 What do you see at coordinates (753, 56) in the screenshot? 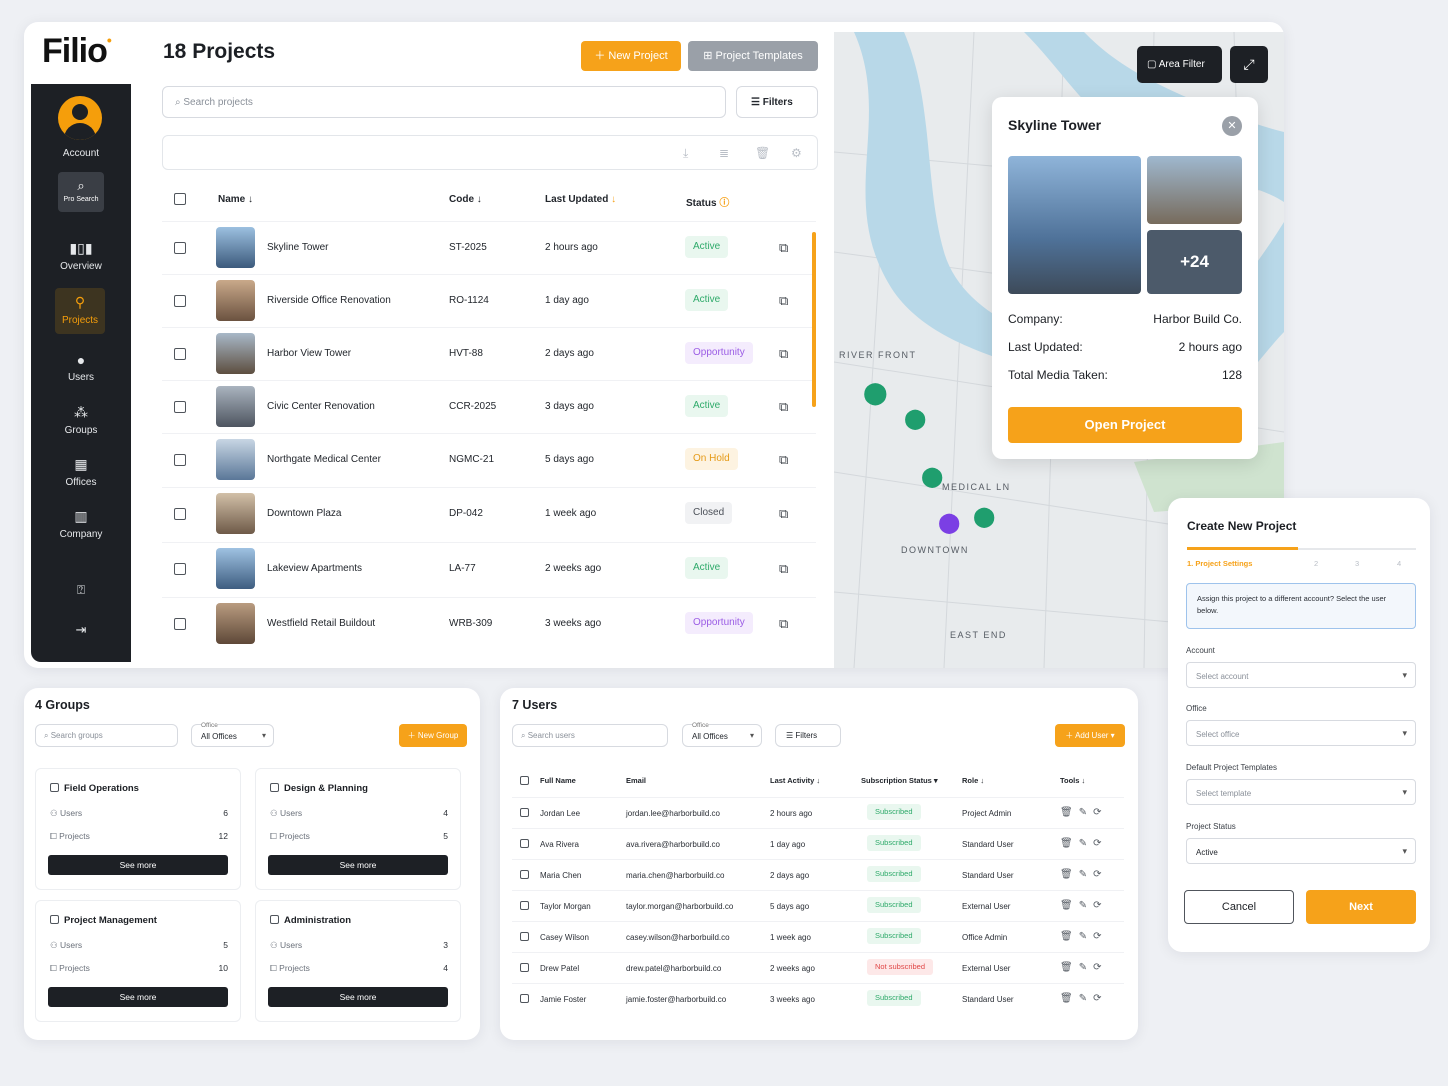
I see `project-templates-button: ⊞ Project Templates` at bounding box center [753, 56].